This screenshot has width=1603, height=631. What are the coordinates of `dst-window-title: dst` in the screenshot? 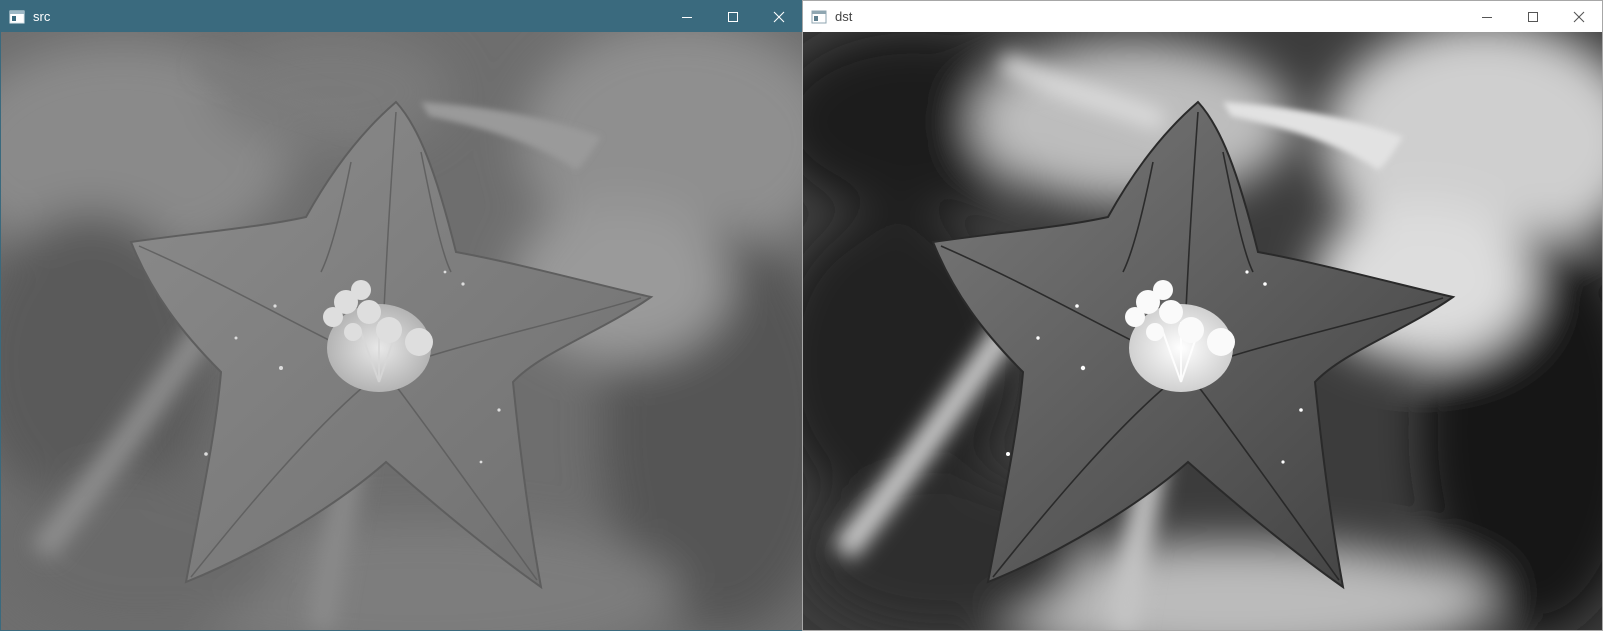 It's located at (844, 16).